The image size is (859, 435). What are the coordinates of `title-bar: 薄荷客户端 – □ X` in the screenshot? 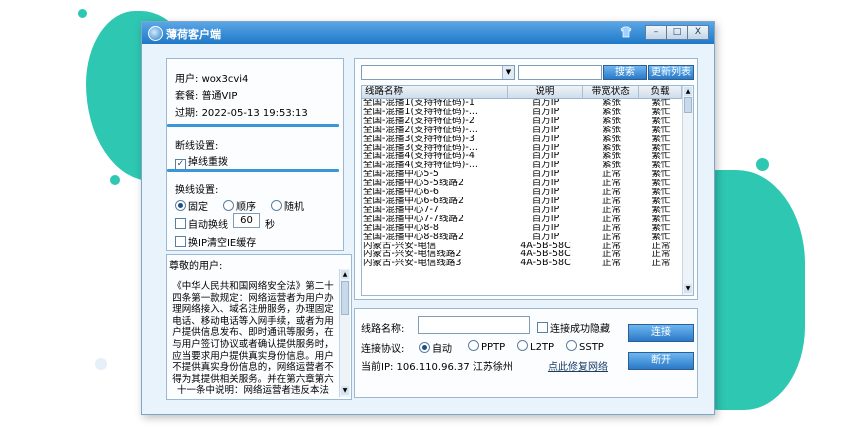 It's located at (428, 33).